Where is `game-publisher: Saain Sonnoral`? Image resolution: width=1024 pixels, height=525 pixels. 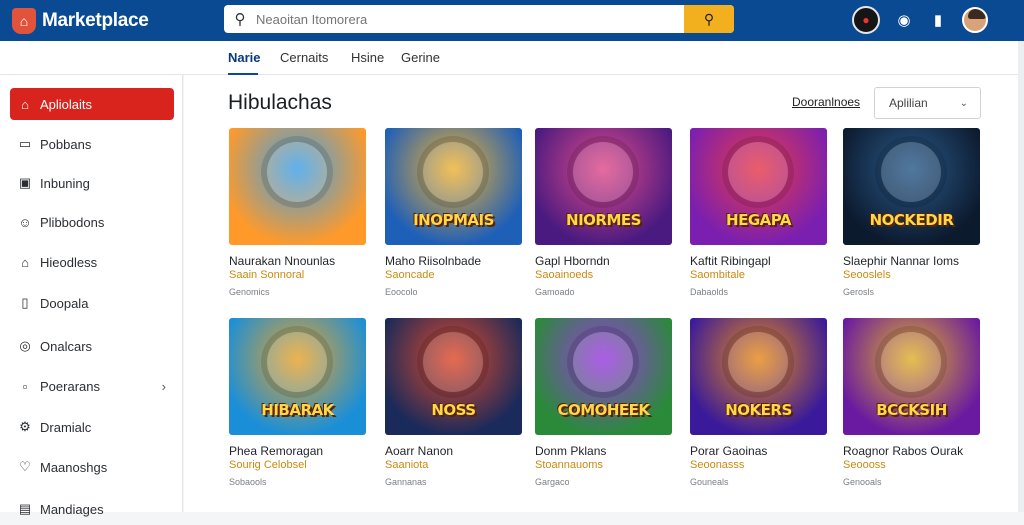
game-publisher: Saain Sonnoral is located at coordinates (267, 275).